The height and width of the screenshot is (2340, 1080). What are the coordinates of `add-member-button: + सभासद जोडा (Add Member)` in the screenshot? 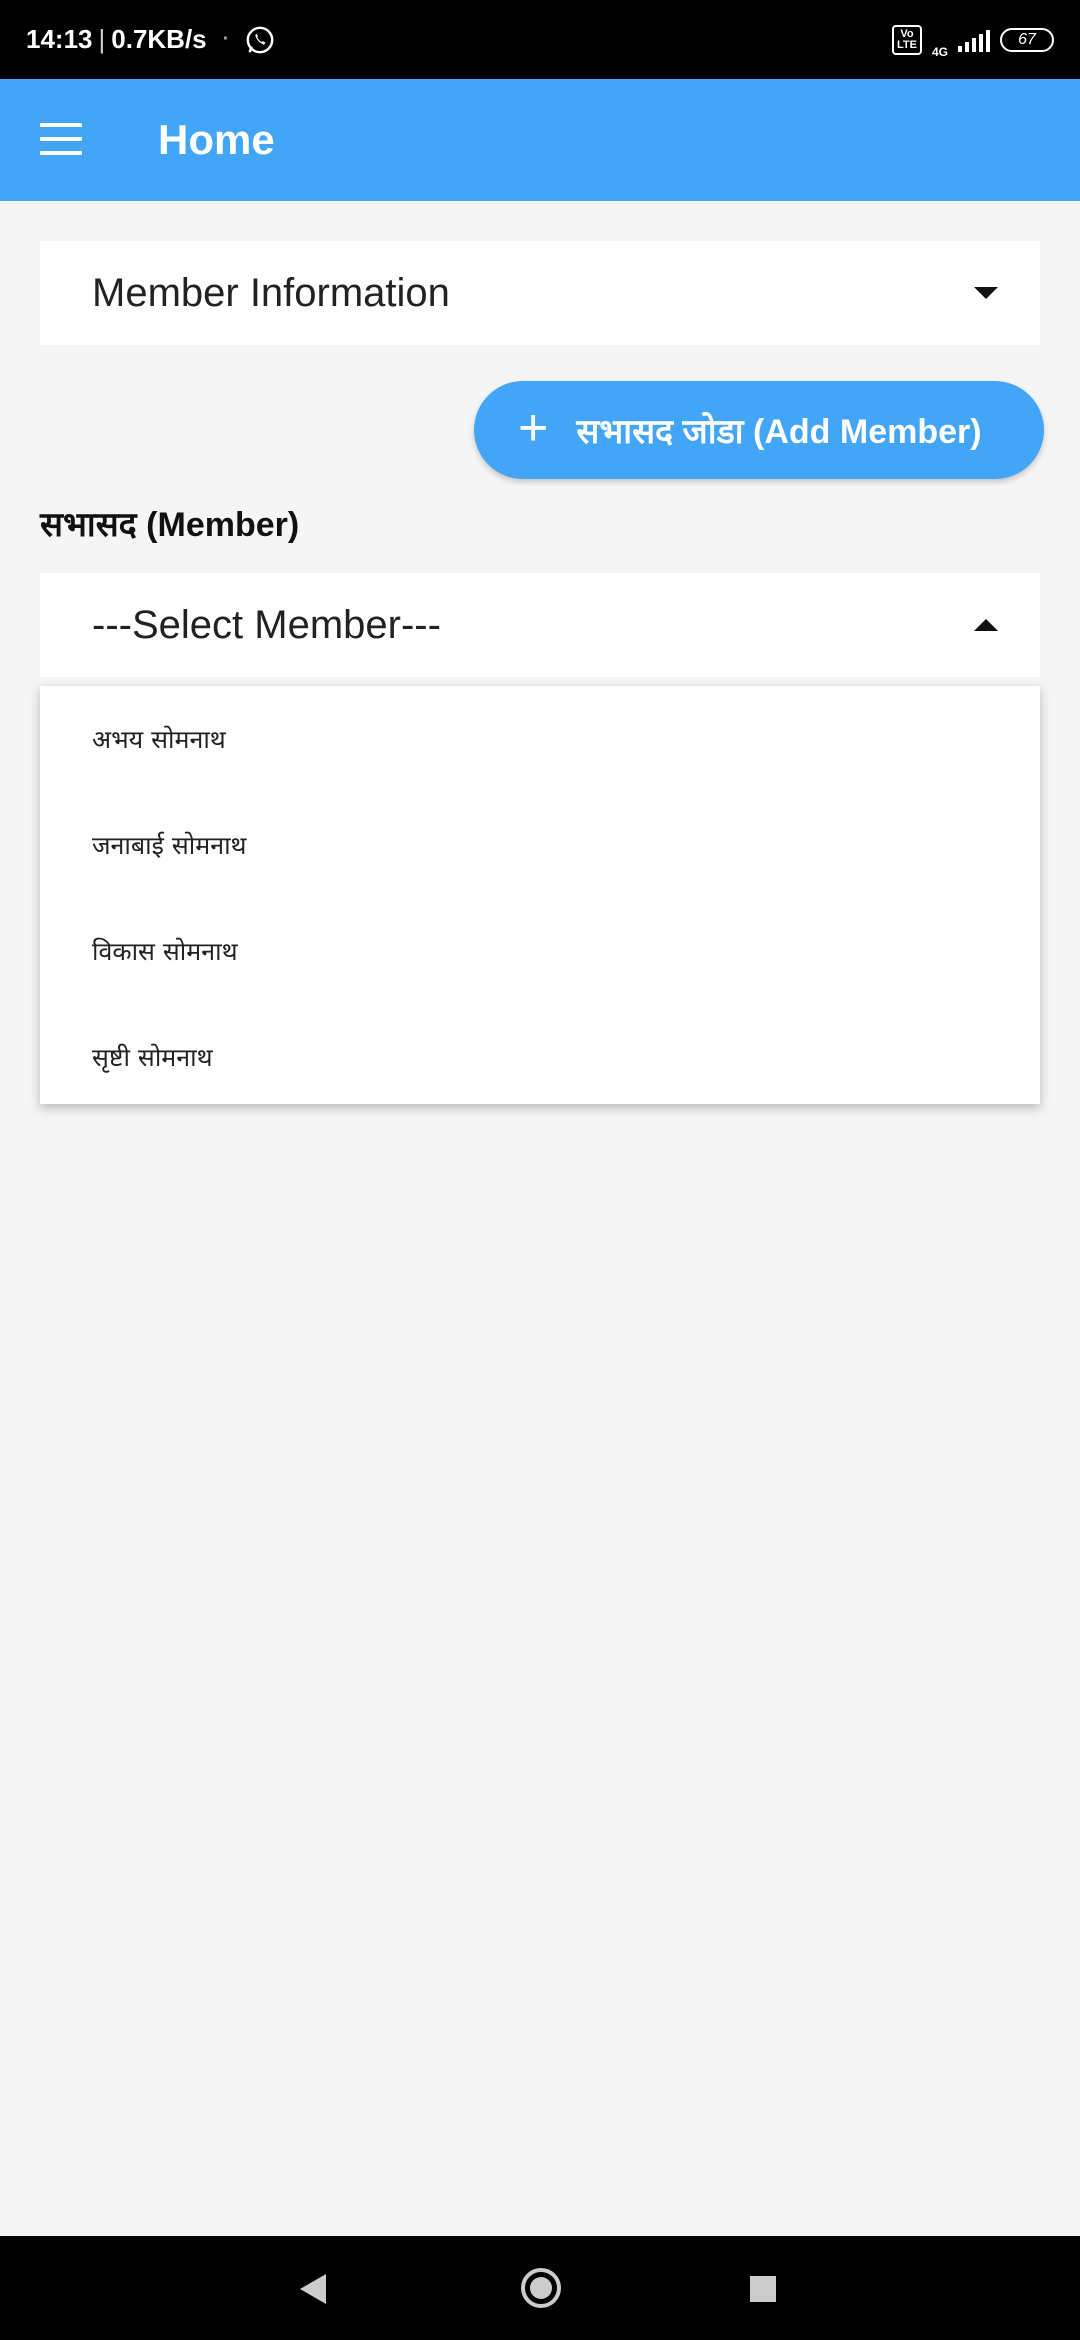 It's located at (759, 430).